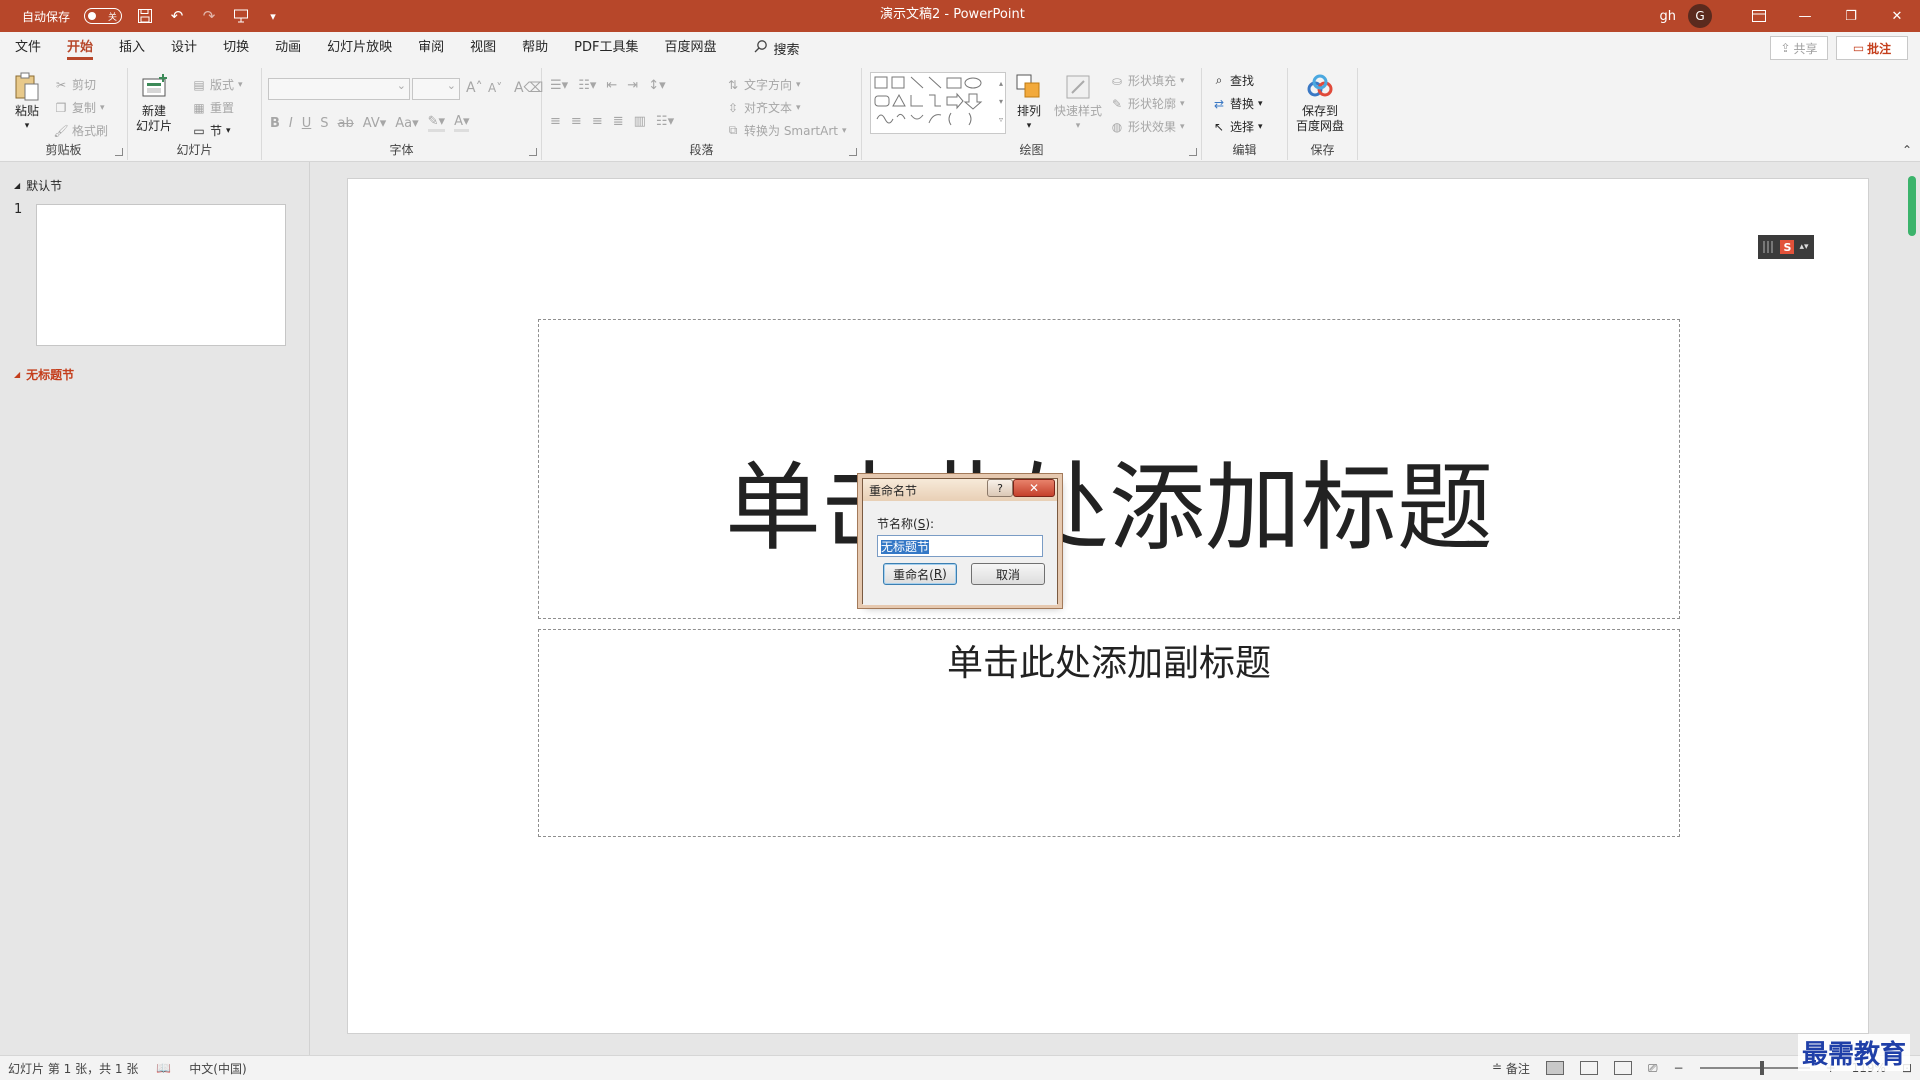 The width and height of the screenshot is (1920, 1080). What do you see at coordinates (587, 85) in the screenshot?
I see `numbering-icon: ☷▾` at bounding box center [587, 85].